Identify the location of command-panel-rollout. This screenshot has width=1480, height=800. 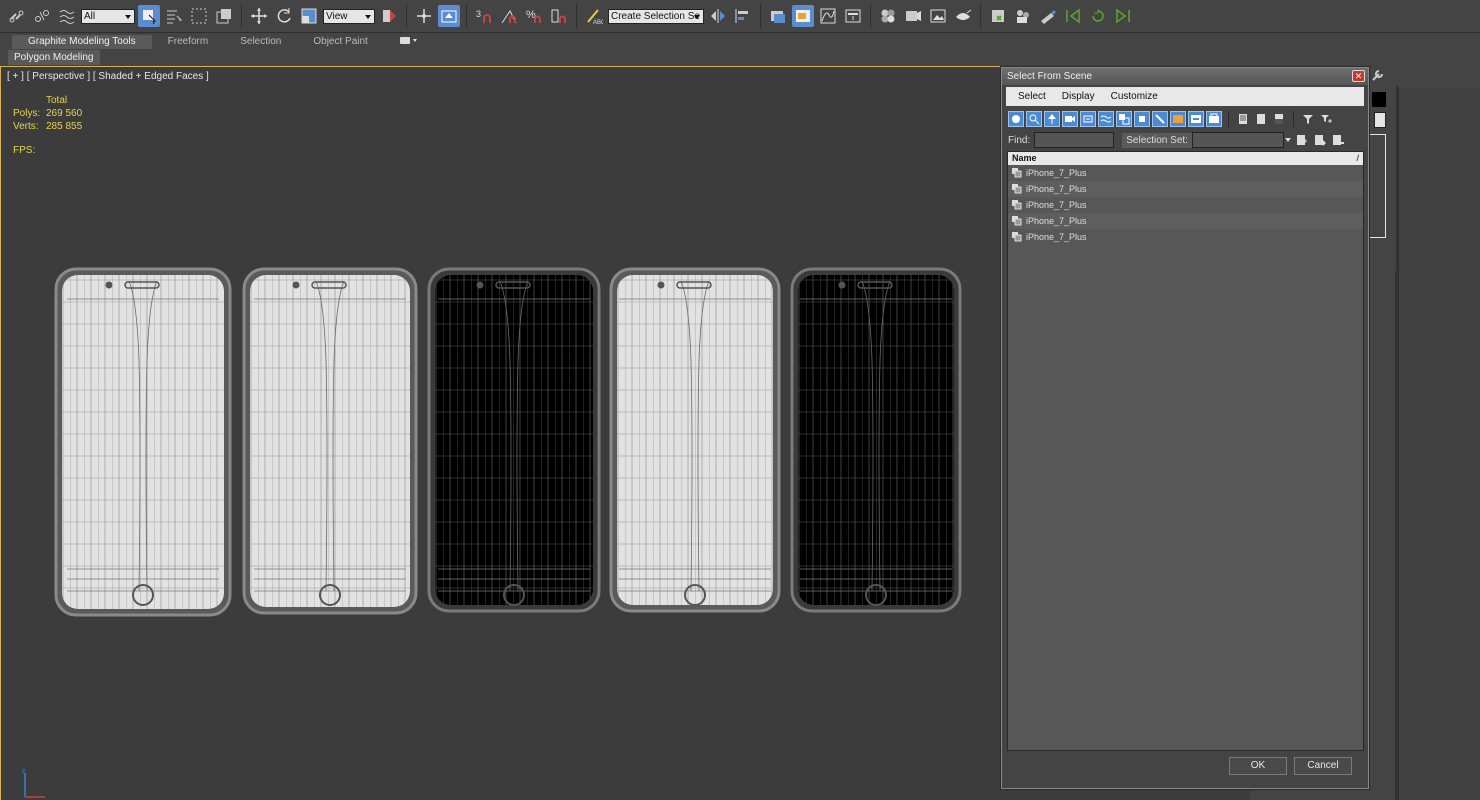
(1378, 186).